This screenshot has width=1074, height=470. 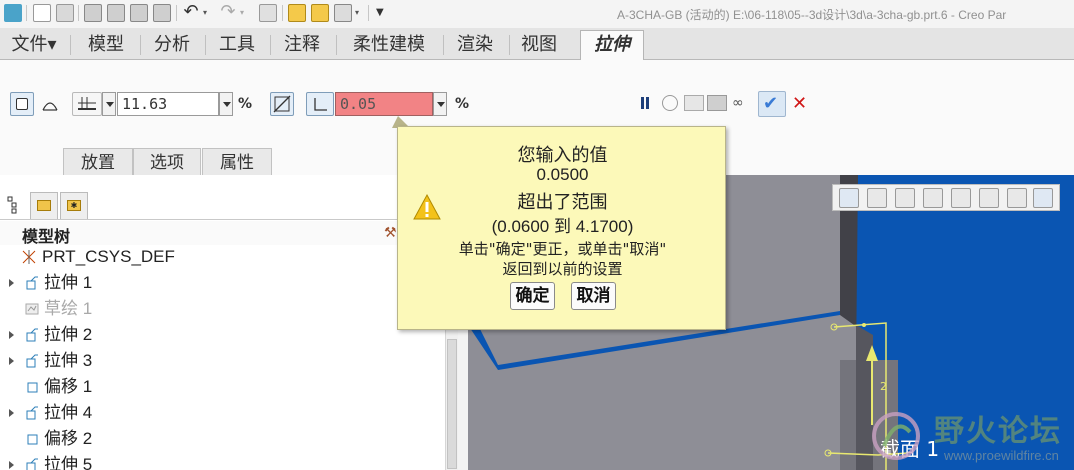 I want to click on folder-icon, so click(x=297, y=13).